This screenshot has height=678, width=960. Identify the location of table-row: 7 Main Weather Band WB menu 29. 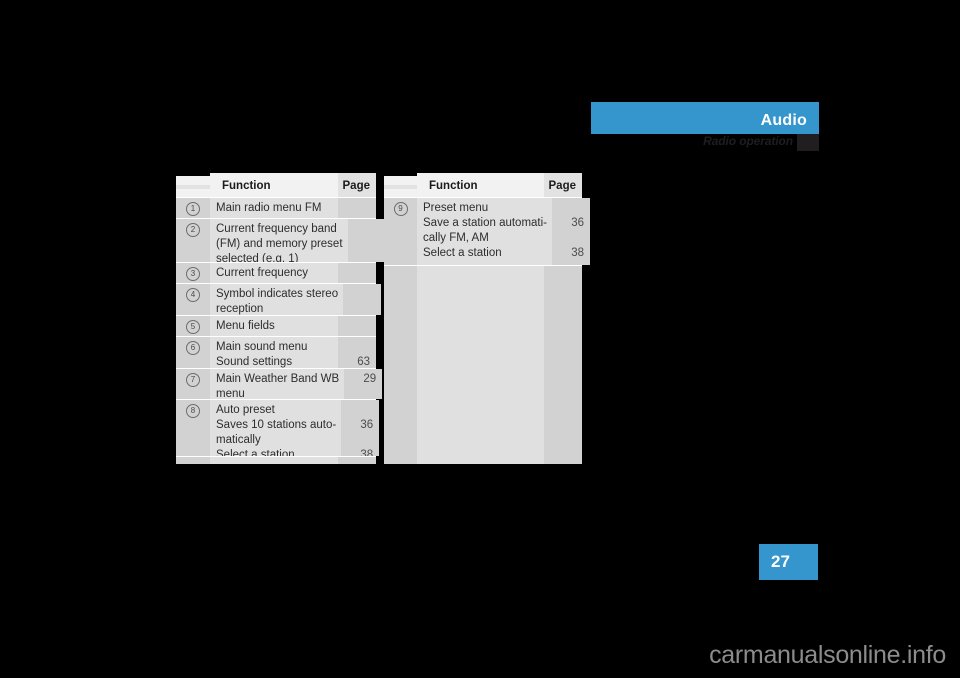
(279, 383).